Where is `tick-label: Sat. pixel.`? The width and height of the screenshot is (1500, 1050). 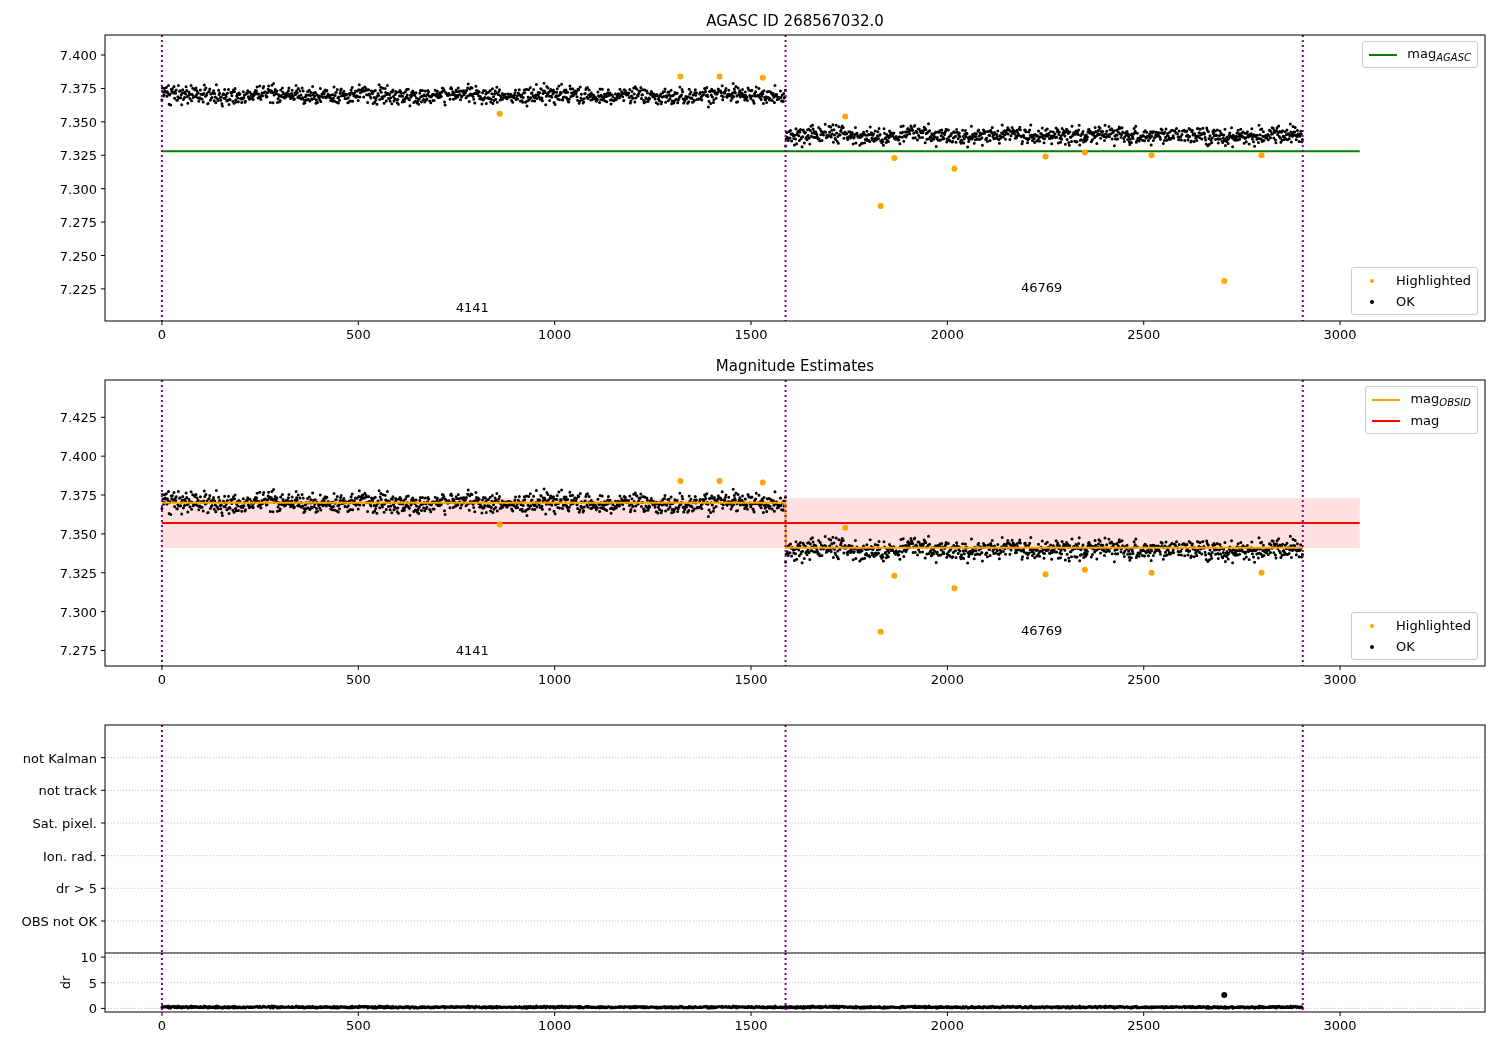
tick-label: Sat. pixel. is located at coordinates (64, 823).